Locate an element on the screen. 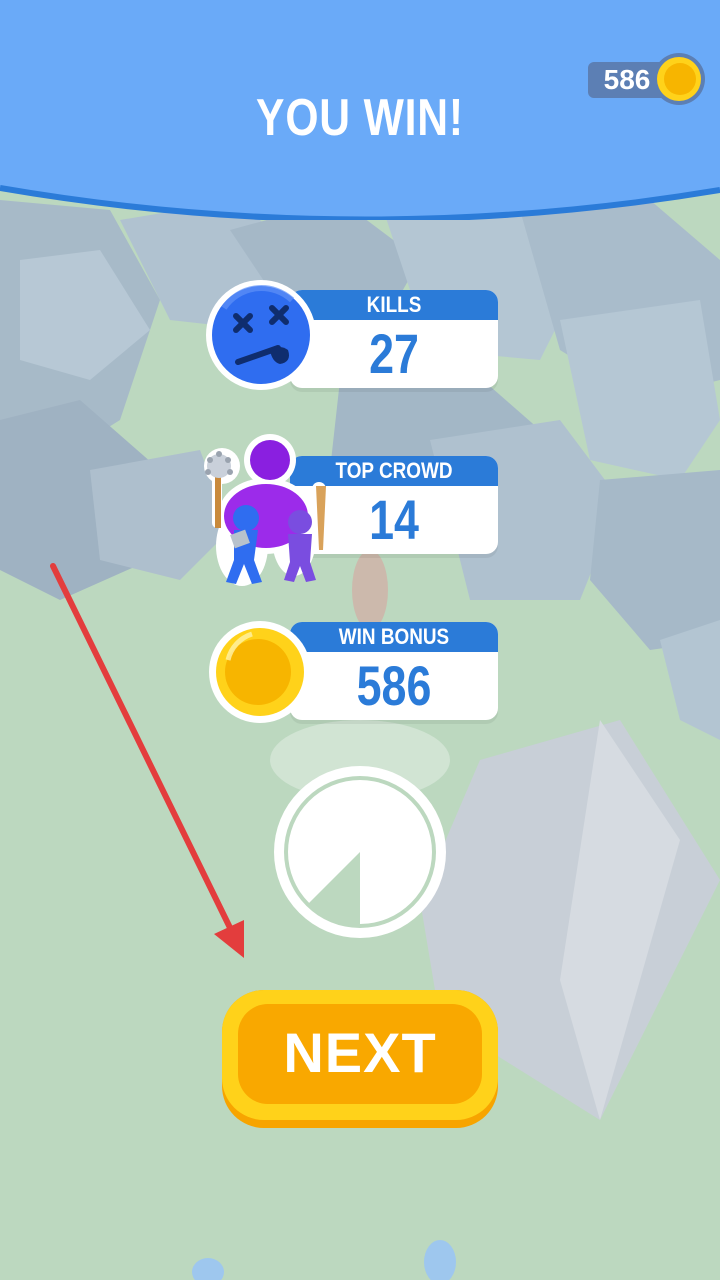 The width and height of the screenshot is (720, 1280). next-button: NEXT is located at coordinates (360, 1060).